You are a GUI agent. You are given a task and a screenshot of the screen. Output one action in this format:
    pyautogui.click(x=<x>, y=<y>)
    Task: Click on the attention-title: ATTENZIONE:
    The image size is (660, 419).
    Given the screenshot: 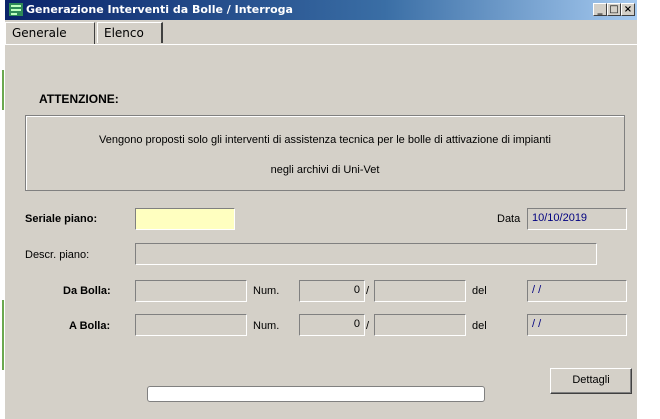 What is the action you would take?
    pyautogui.click(x=79, y=99)
    